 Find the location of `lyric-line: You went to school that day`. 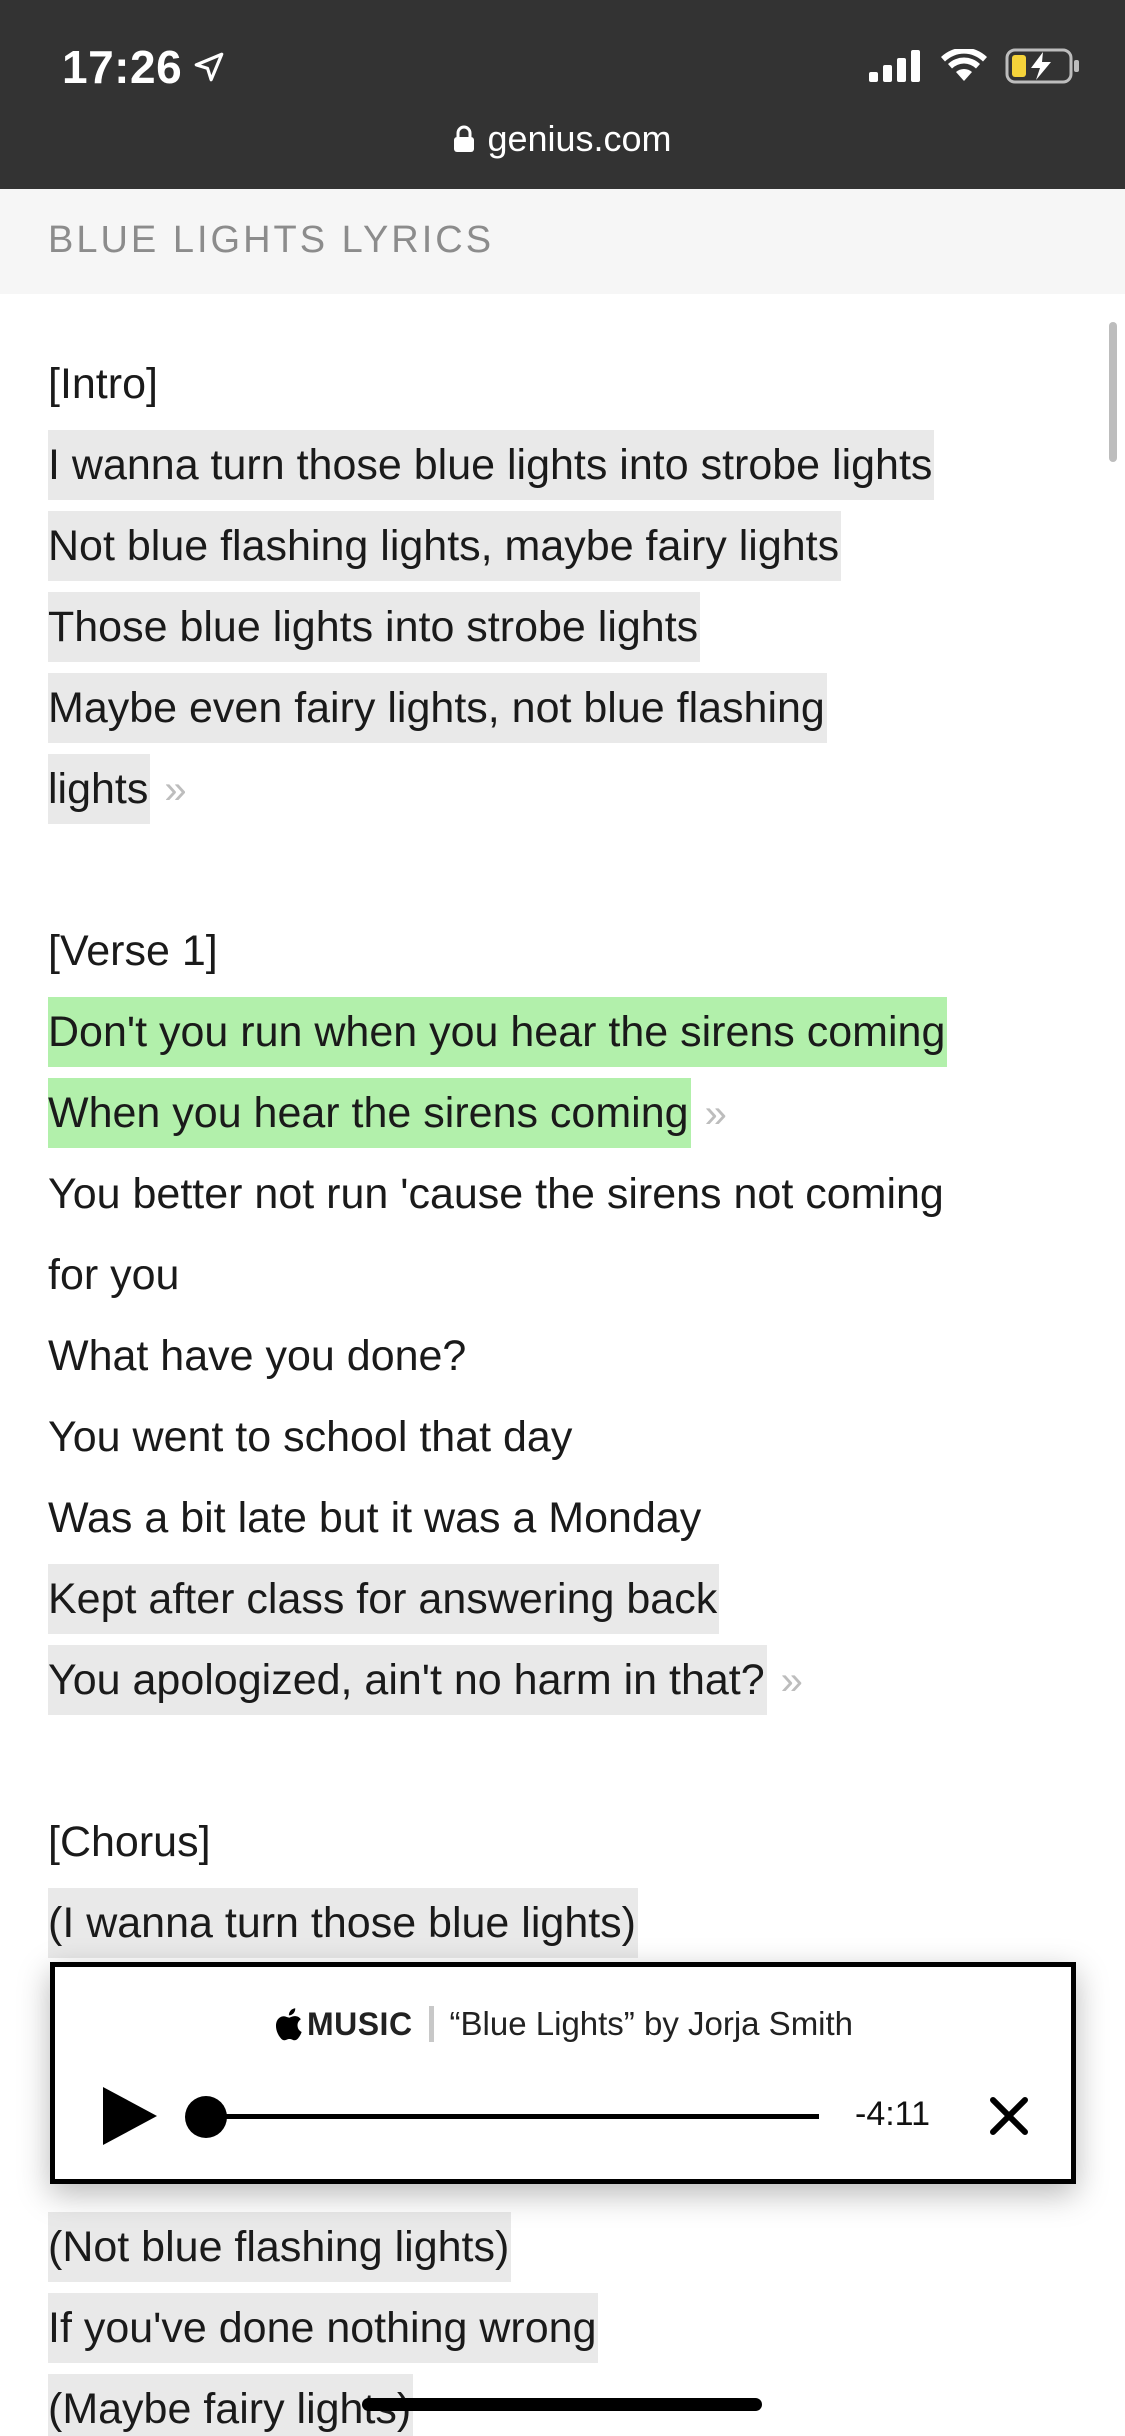

lyric-line: You went to school that day is located at coordinates (563, 1437).